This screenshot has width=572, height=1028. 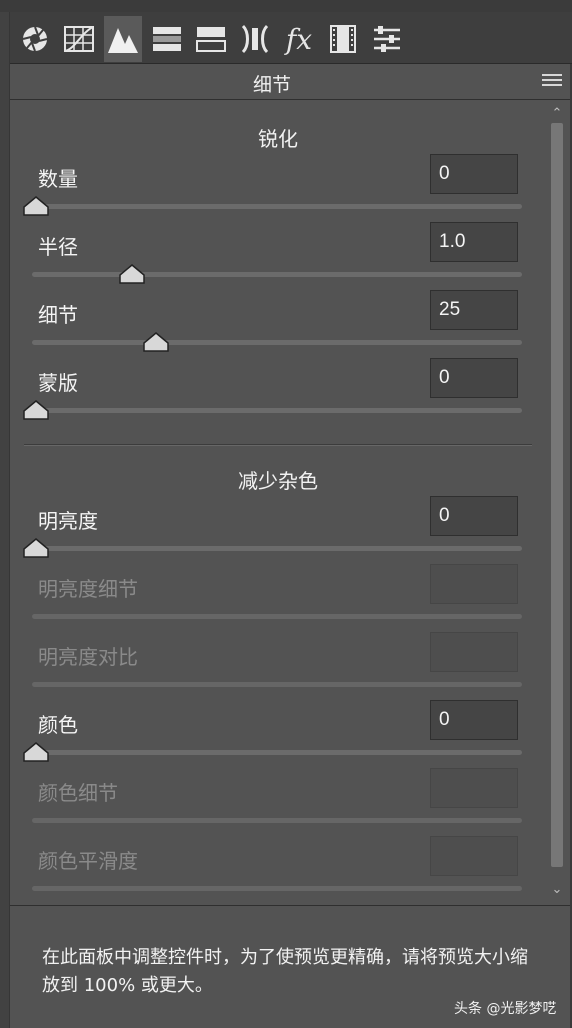 What do you see at coordinates (88, 657) in the screenshot?
I see `luminance-contrast-label: 明亮度对比` at bounding box center [88, 657].